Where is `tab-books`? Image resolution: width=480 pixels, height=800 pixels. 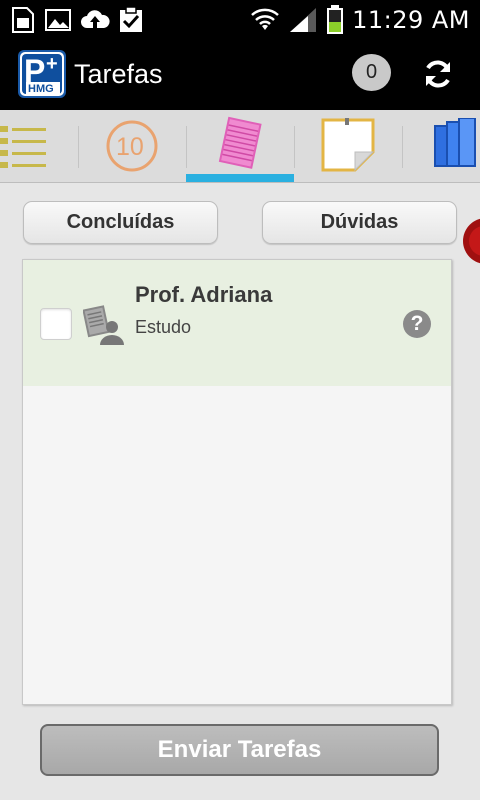 tab-books is located at coordinates (441, 146).